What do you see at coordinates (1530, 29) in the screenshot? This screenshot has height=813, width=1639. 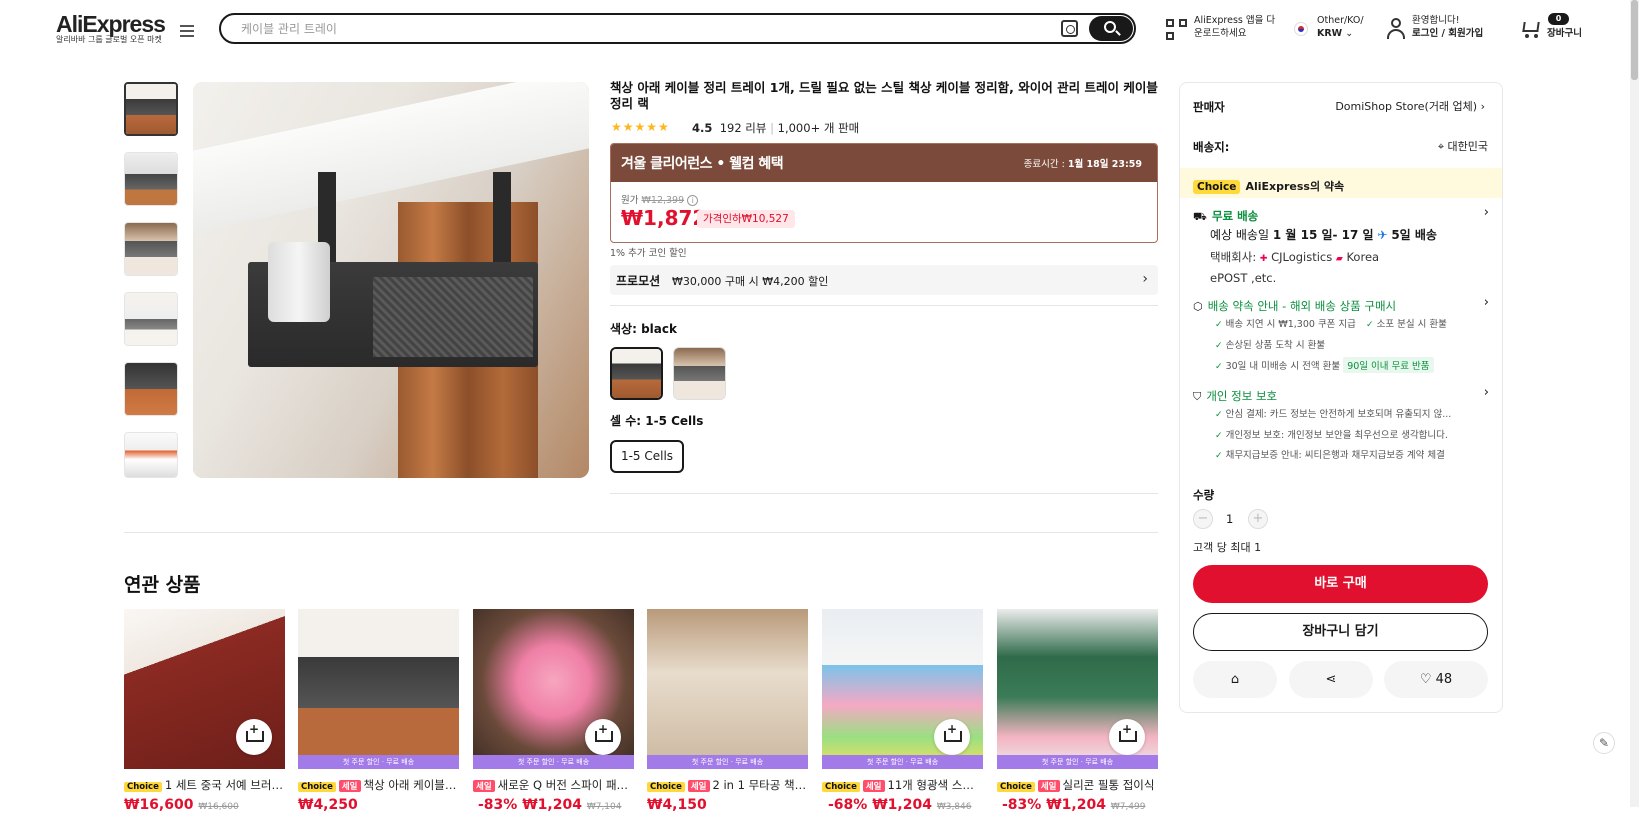 I see `cart-icon` at bounding box center [1530, 29].